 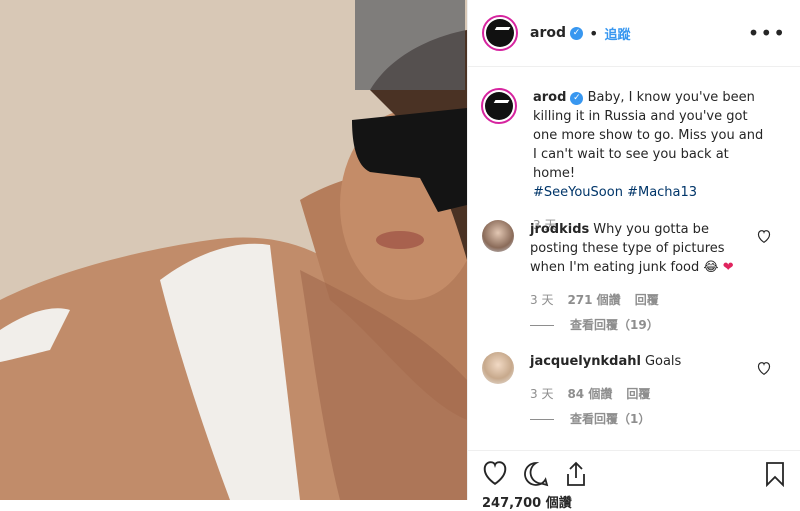 What do you see at coordinates (527, 501) in the screenshot?
I see `likes-count: 247,700 個讚` at bounding box center [527, 501].